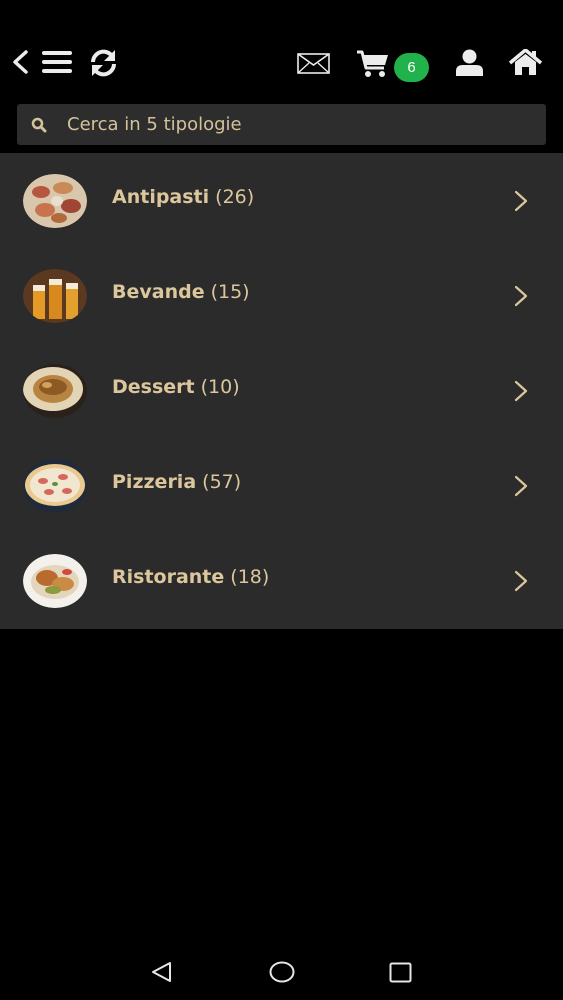  Describe the element at coordinates (281, 50) in the screenshot. I see `top-bar: 6` at that location.